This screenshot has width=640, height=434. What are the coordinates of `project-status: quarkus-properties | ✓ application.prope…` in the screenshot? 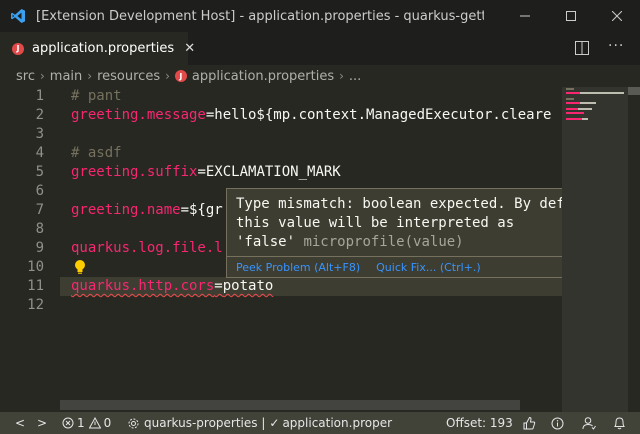 It's located at (259, 423).